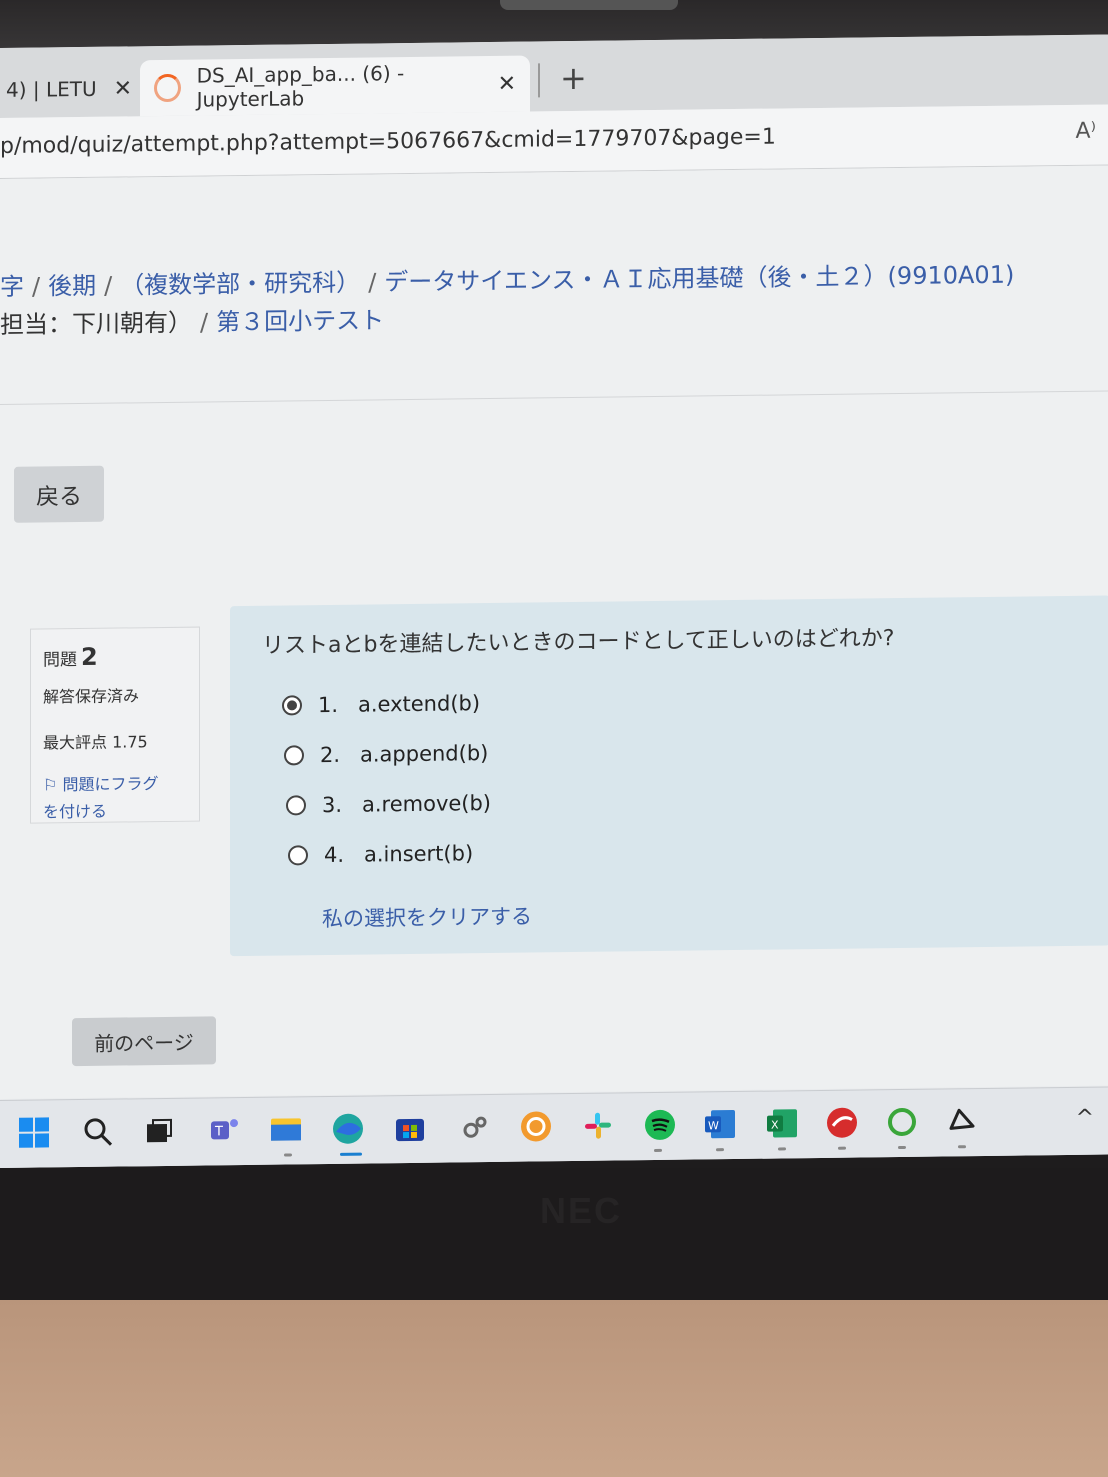 The image size is (1108, 1477). What do you see at coordinates (334, 855) in the screenshot?
I see `option-number: 4.` at bounding box center [334, 855].